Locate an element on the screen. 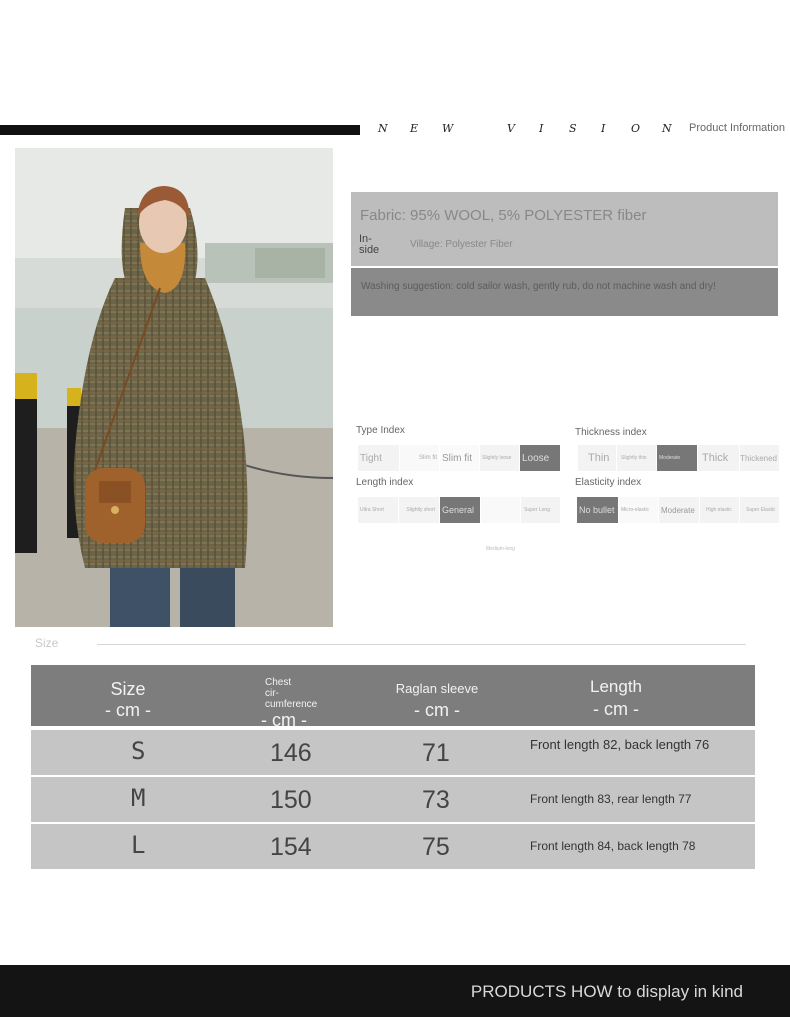 This screenshot has height=1017, width=790. thickness-option: Thickened is located at coordinates (760, 458).